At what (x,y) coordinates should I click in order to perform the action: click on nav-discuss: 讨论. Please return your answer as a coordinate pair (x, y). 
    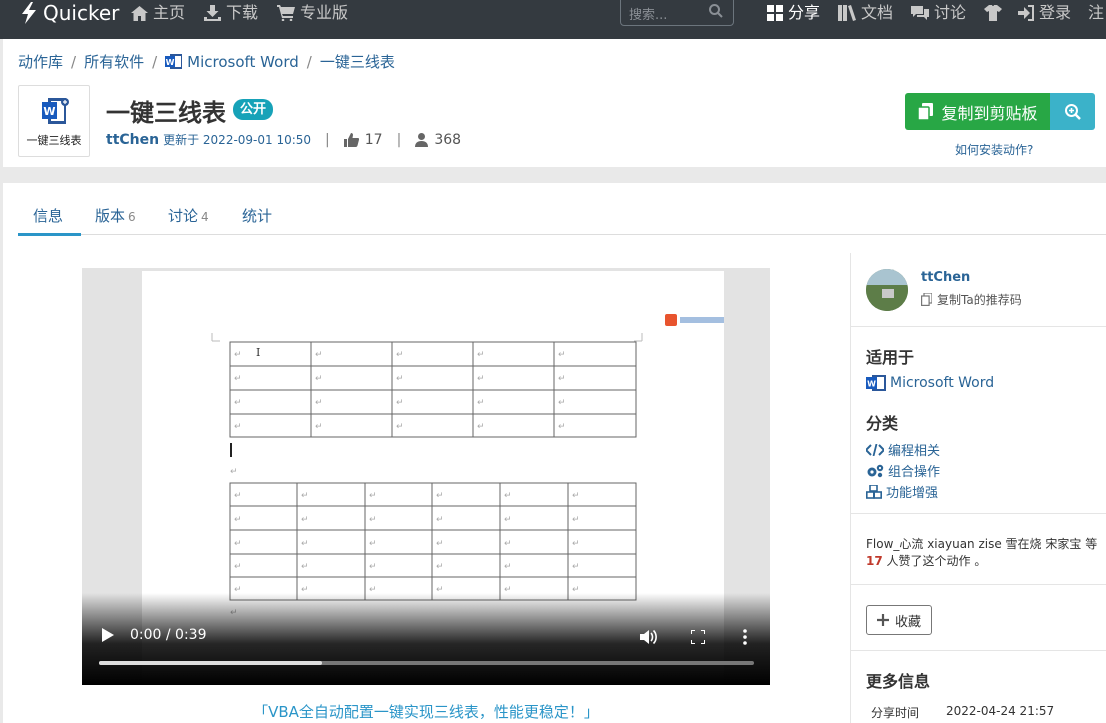
    Looking at the image, I should click on (938, 13).